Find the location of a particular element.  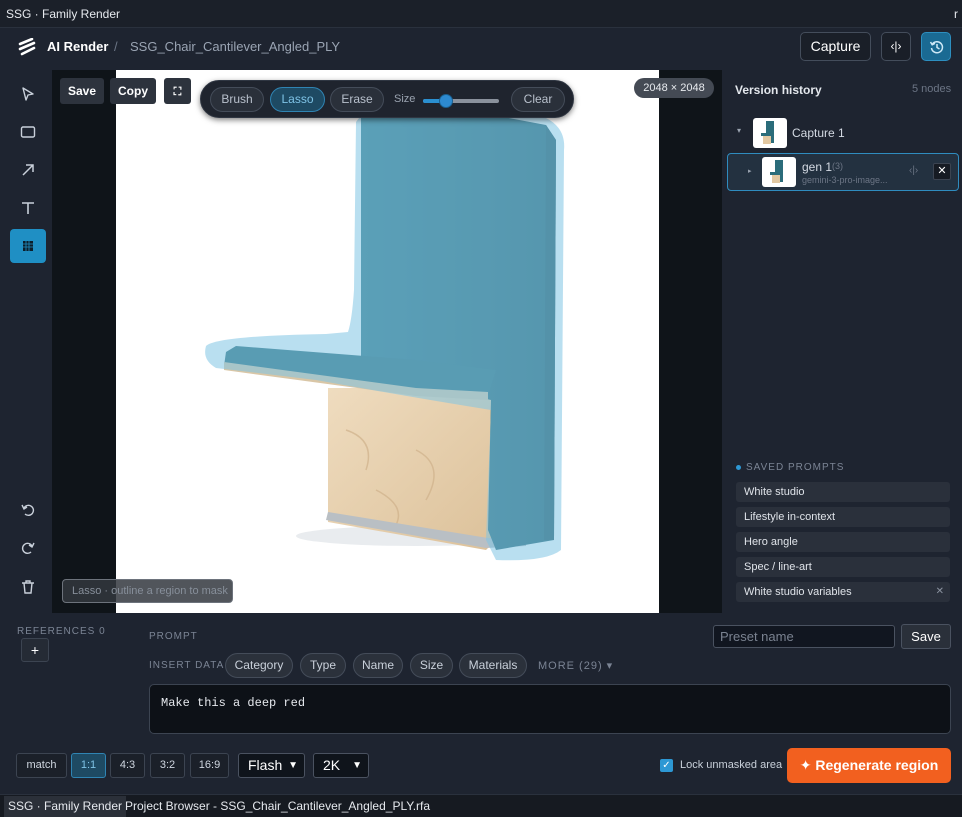

saved-prompt-item: Spec / line-art is located at coordinates (843, 567).